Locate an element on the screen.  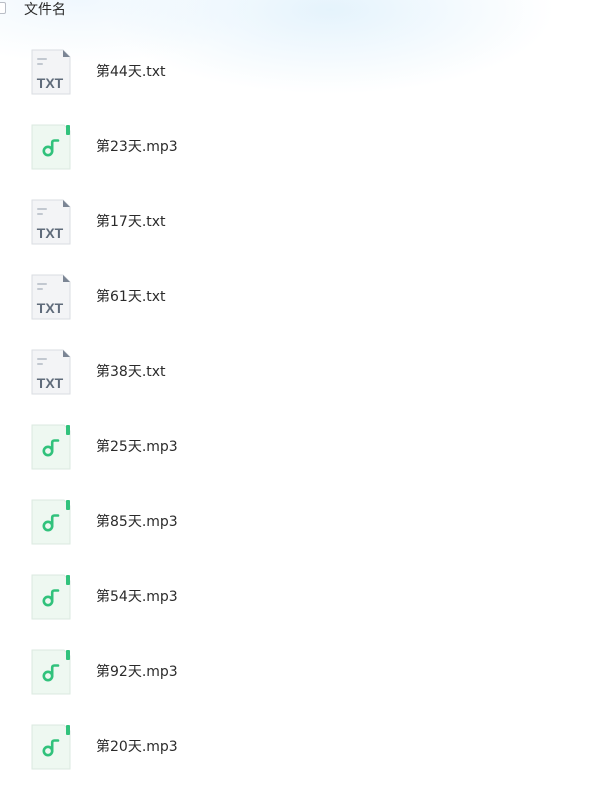
file-name: 第44天.txt is located at coordinates (131, 72).